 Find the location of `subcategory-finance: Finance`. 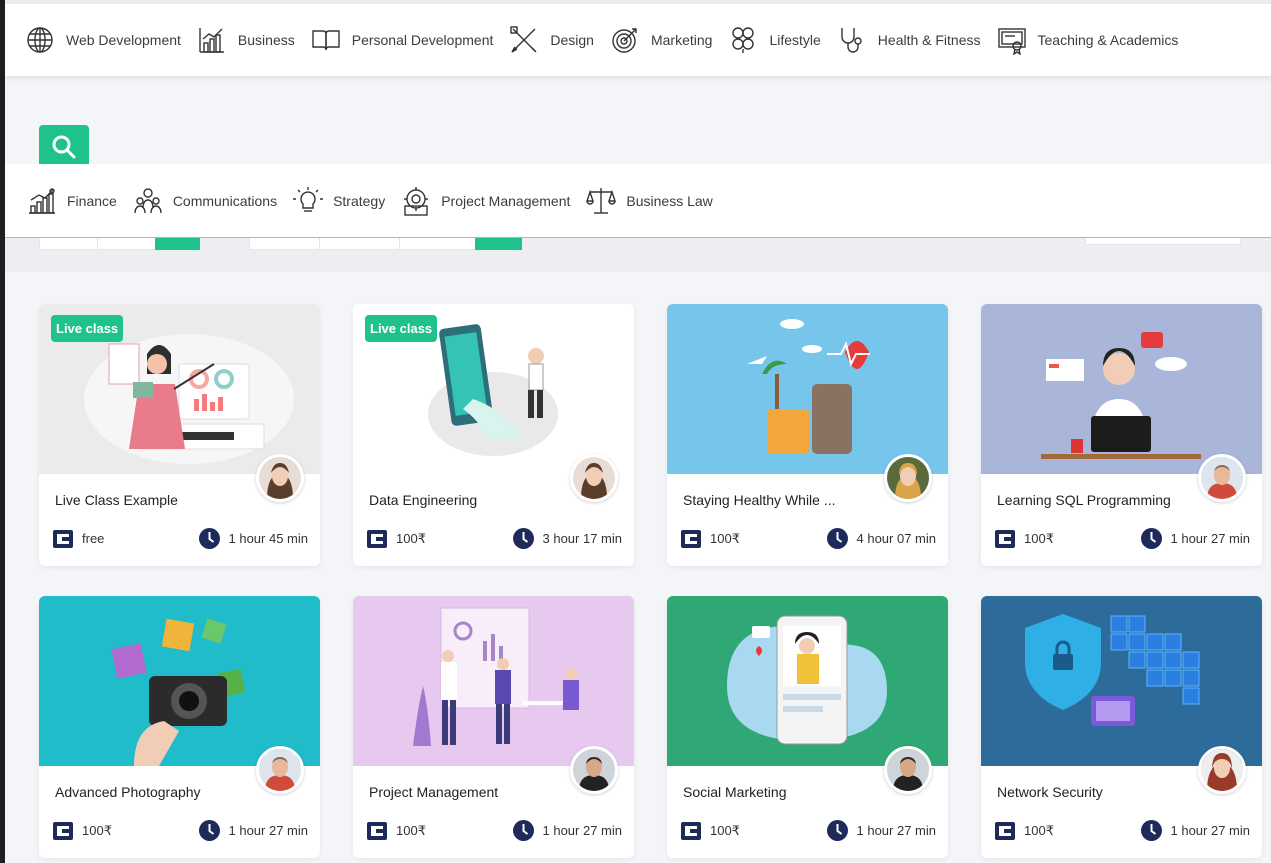

subcategory-finance: Finance is located at coordinates (72, 201).